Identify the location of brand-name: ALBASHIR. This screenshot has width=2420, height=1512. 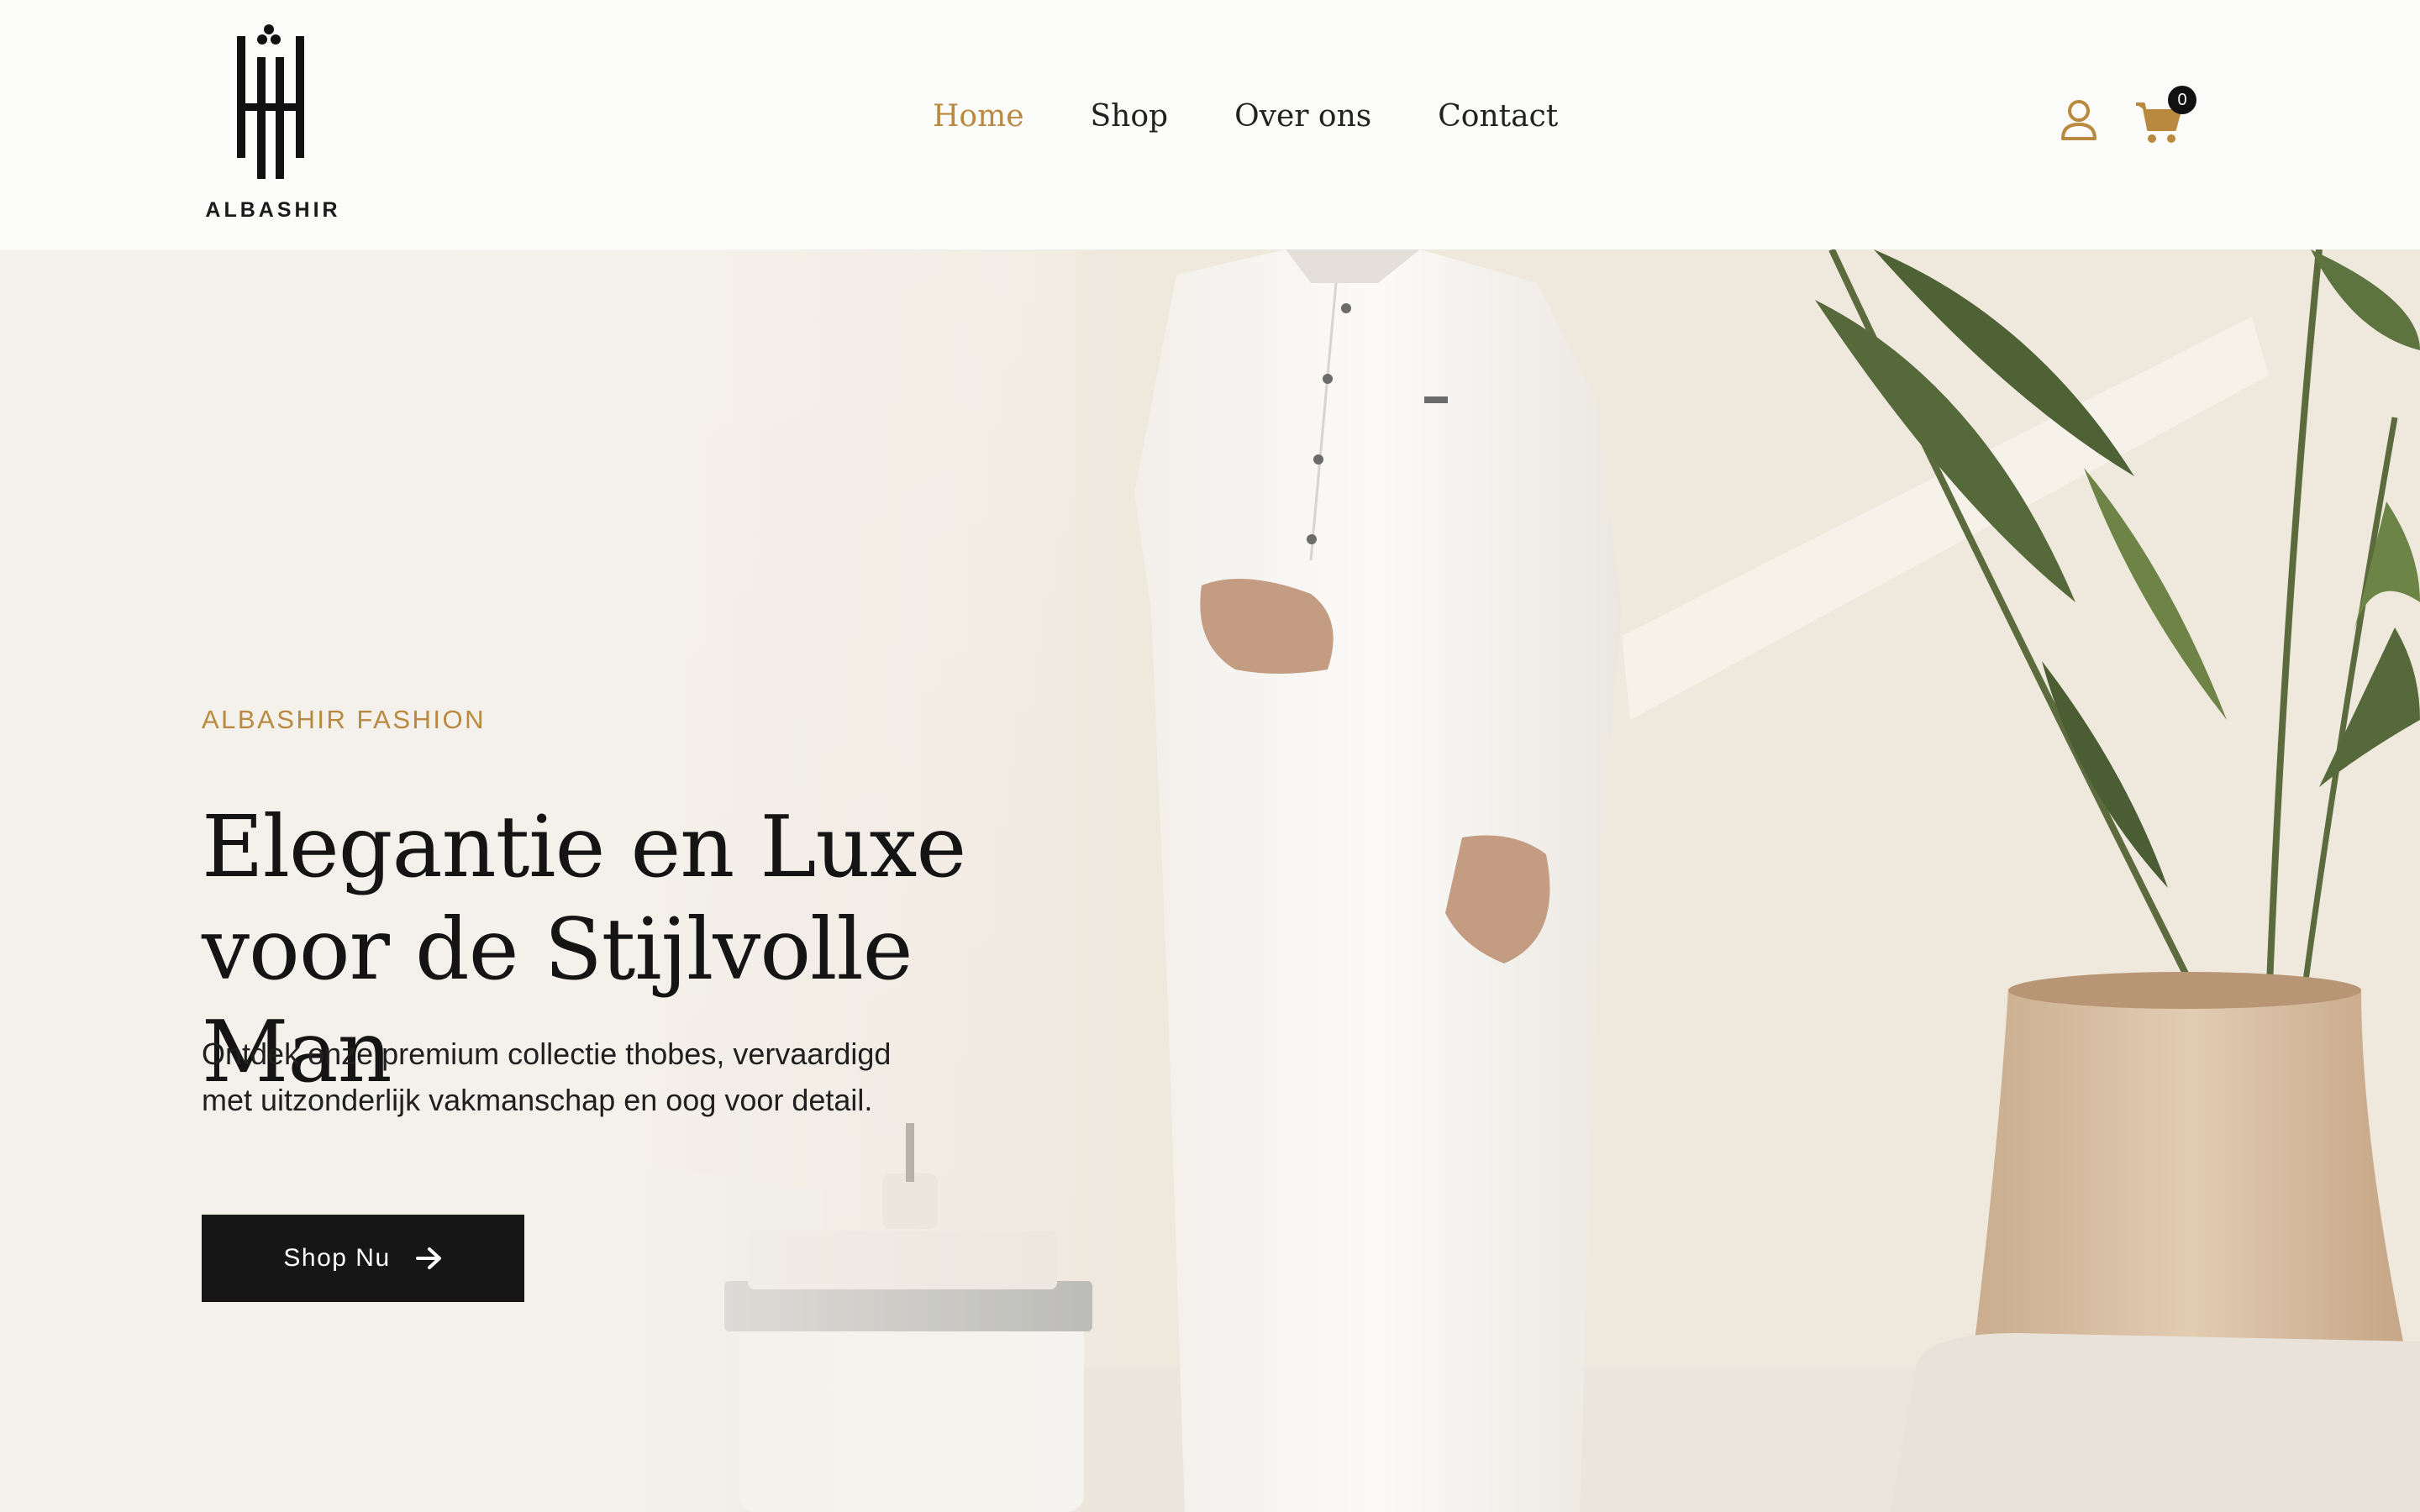
(273, 210).